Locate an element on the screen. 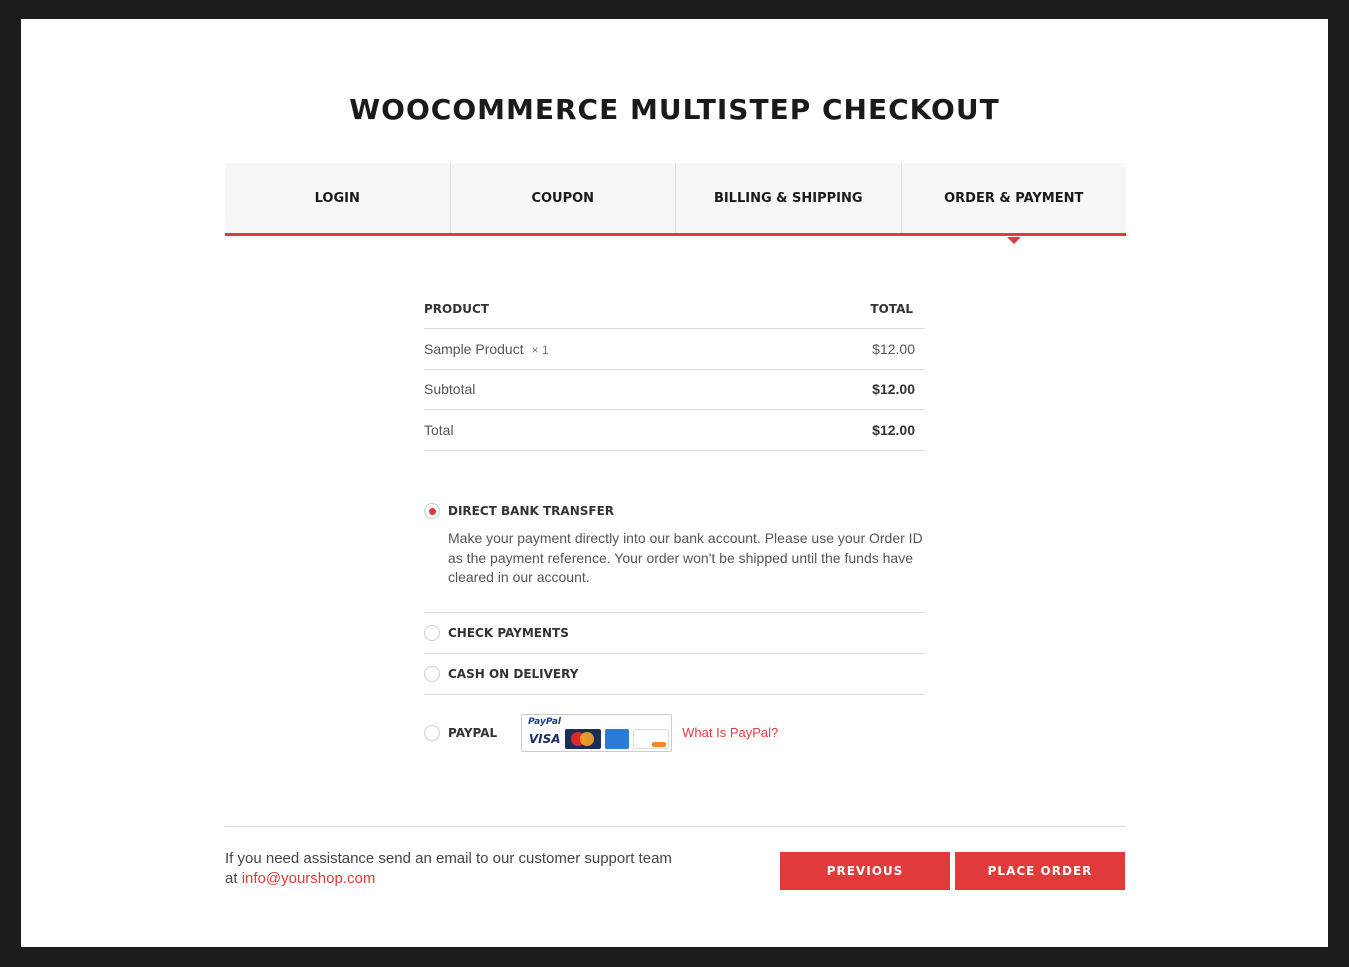 Image resolution: width=1349 pixels, height=967 pixels. paypal-option: PAYPAL PayPal VISA What Is PayPal? is located at coordinates (674, 733).